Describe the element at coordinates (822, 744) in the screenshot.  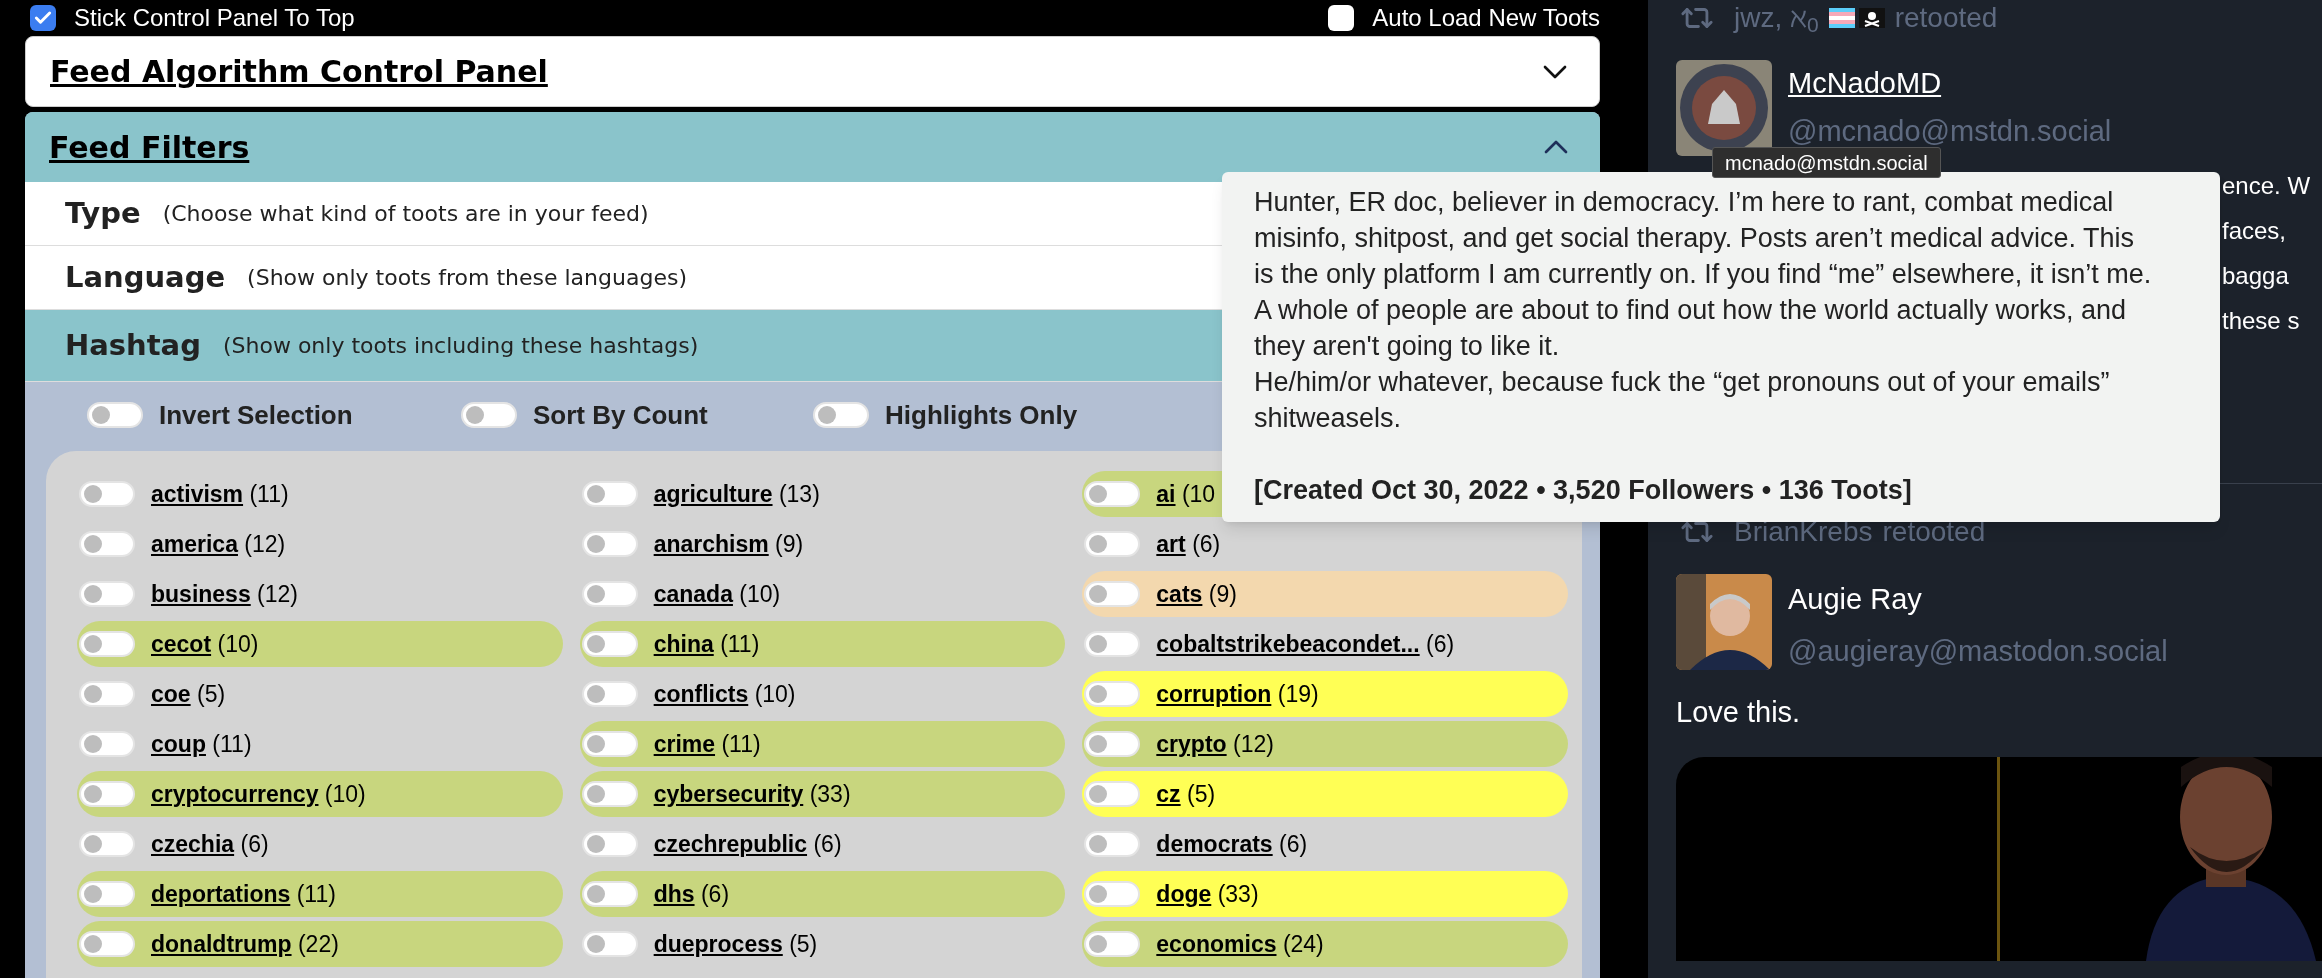
I see `hashtag-row: crime (11)` at that location.